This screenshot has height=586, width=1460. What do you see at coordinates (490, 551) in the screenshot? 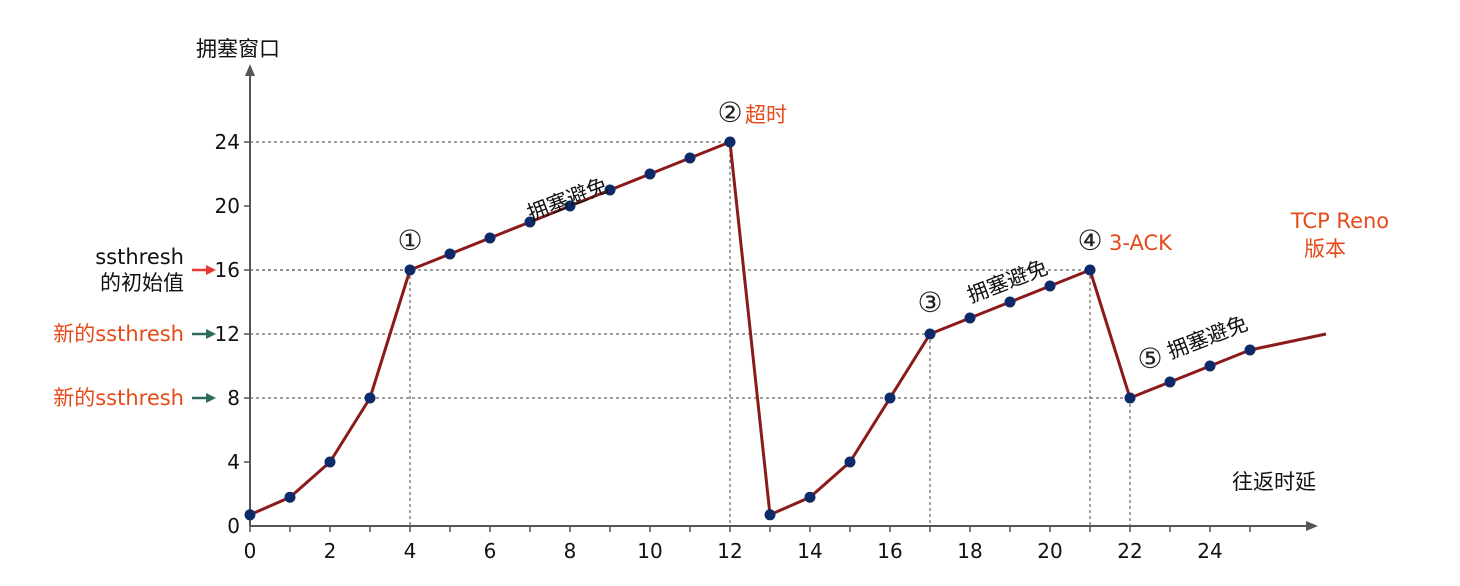
I see `x-tick-label: 6` at bounding box center [490, 551].